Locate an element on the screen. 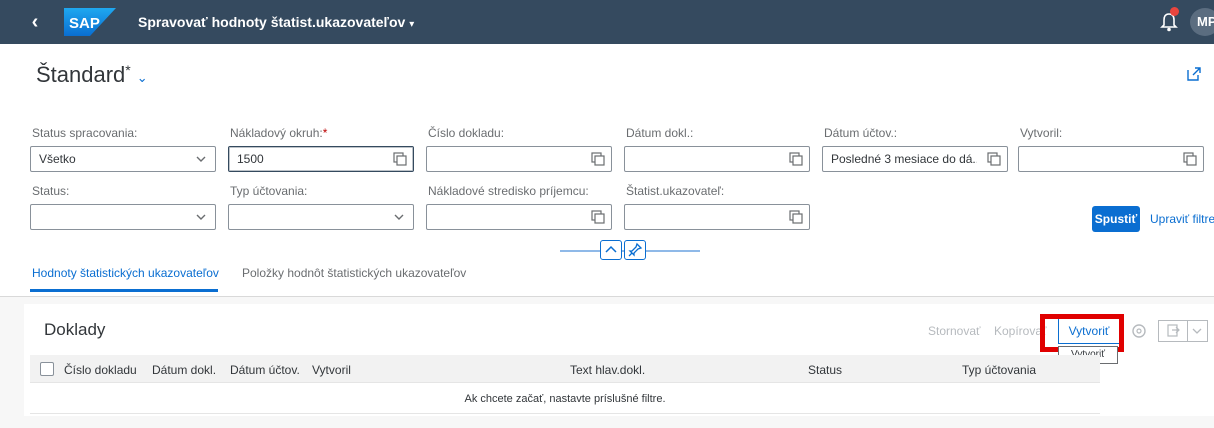  share-icon is located at coordinates (1194, 74).